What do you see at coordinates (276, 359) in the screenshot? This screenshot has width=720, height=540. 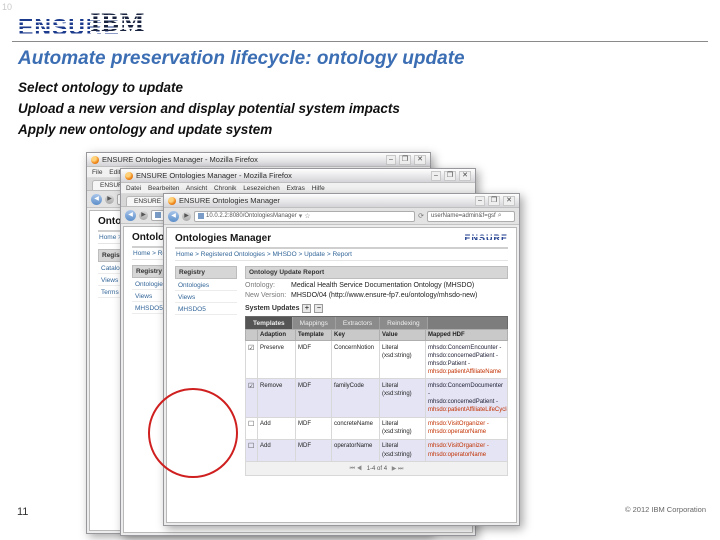 I see `cell-adaption: Preserve` at bounding box center [276, 359].